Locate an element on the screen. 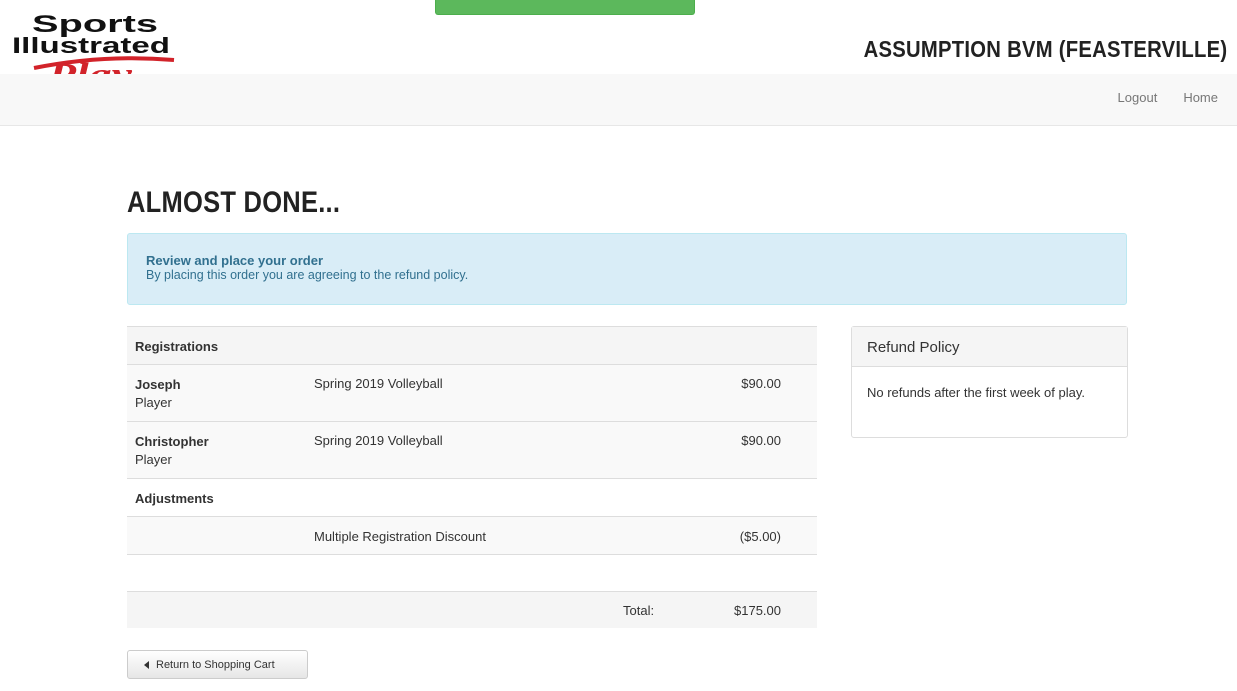 Image resolution: width=1237 pixels, height=691 pixels. top-navbar: Logout Home is located at coordinates (618, 100).